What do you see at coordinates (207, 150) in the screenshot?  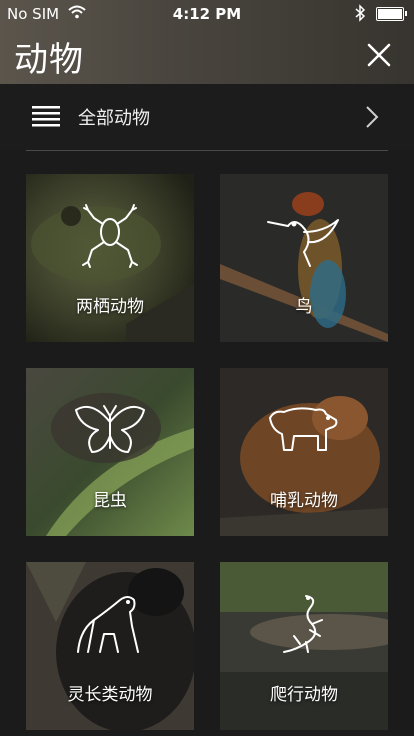 I see `divider` at bounding box center [207, 150].